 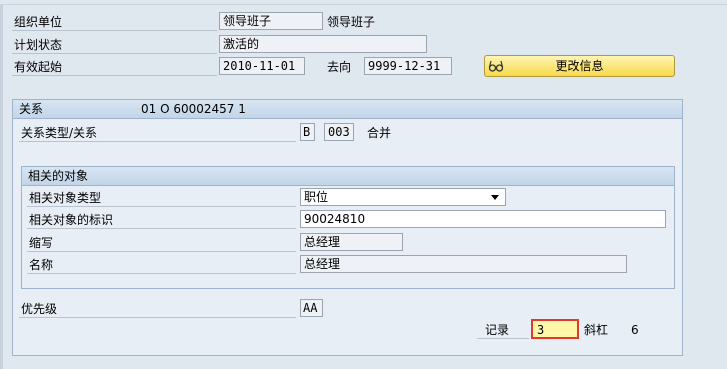 What do you see at coordinates (483, 219) in the screenshot?
I see `related-object-id-field: 90024810` at bounding box center [483, 219].